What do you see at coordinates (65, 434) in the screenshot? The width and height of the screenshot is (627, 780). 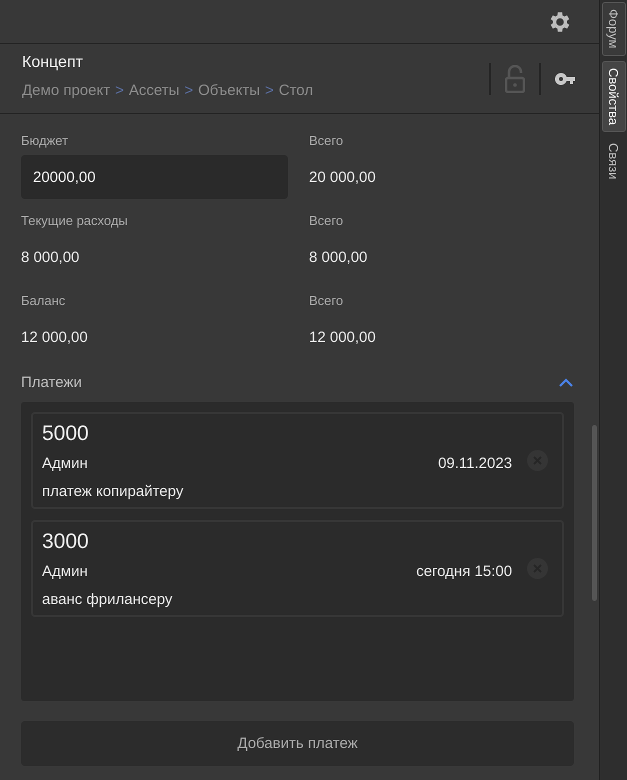 I see `payment-amount: 5000` at bounding box center [65, 434].